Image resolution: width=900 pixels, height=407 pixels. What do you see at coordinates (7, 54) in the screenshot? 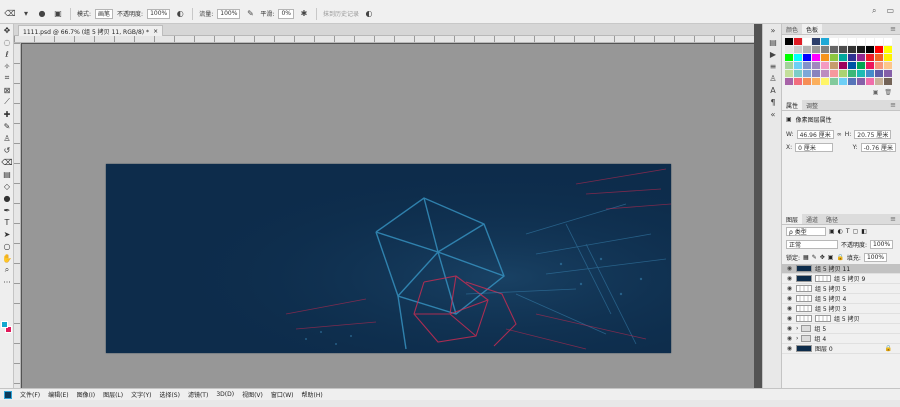
I see `lasso-tool-icon: ℓ` at bounding box center [7, 54].